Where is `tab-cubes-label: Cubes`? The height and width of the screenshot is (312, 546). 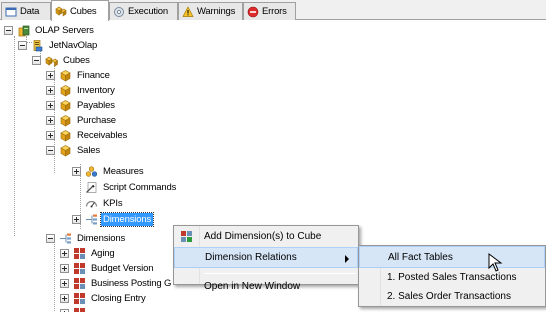 tab-cubes-label: Cubes is located at coordinates (83, 11).